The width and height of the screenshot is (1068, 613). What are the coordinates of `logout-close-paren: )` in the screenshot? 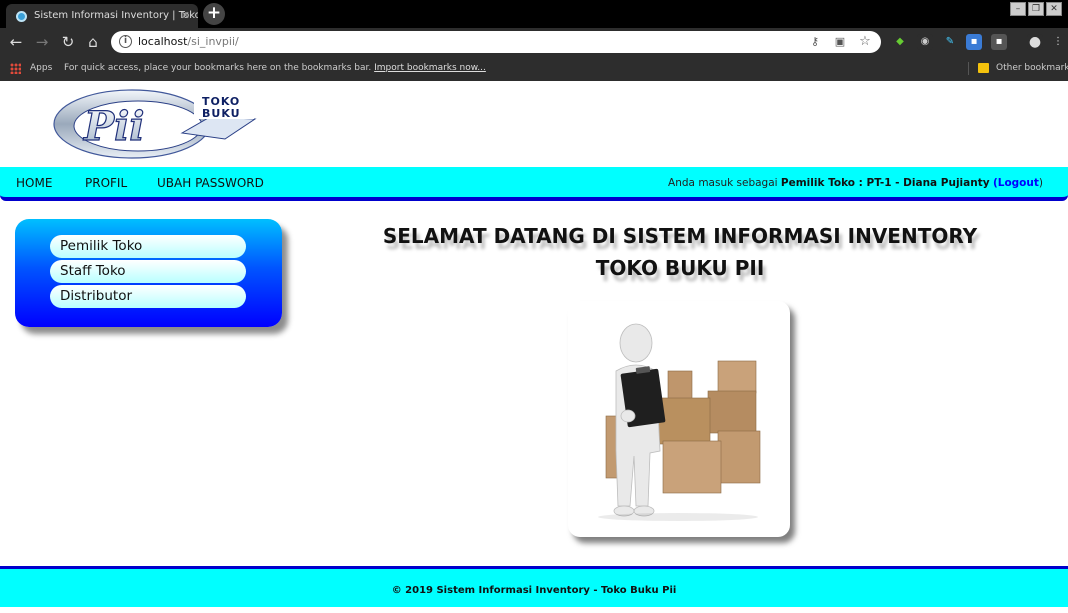 It's located at (1040, 183).